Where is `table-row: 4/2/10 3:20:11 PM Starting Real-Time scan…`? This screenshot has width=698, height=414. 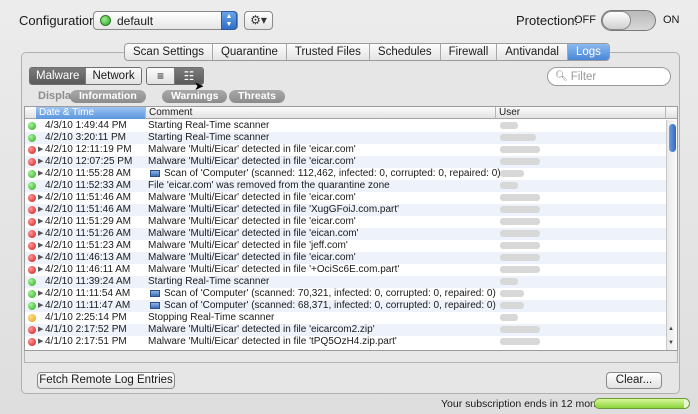 table-row: 4/2/10 3:20:11 PM Starting Real-Time scan… is located at coordinates (345, 138).